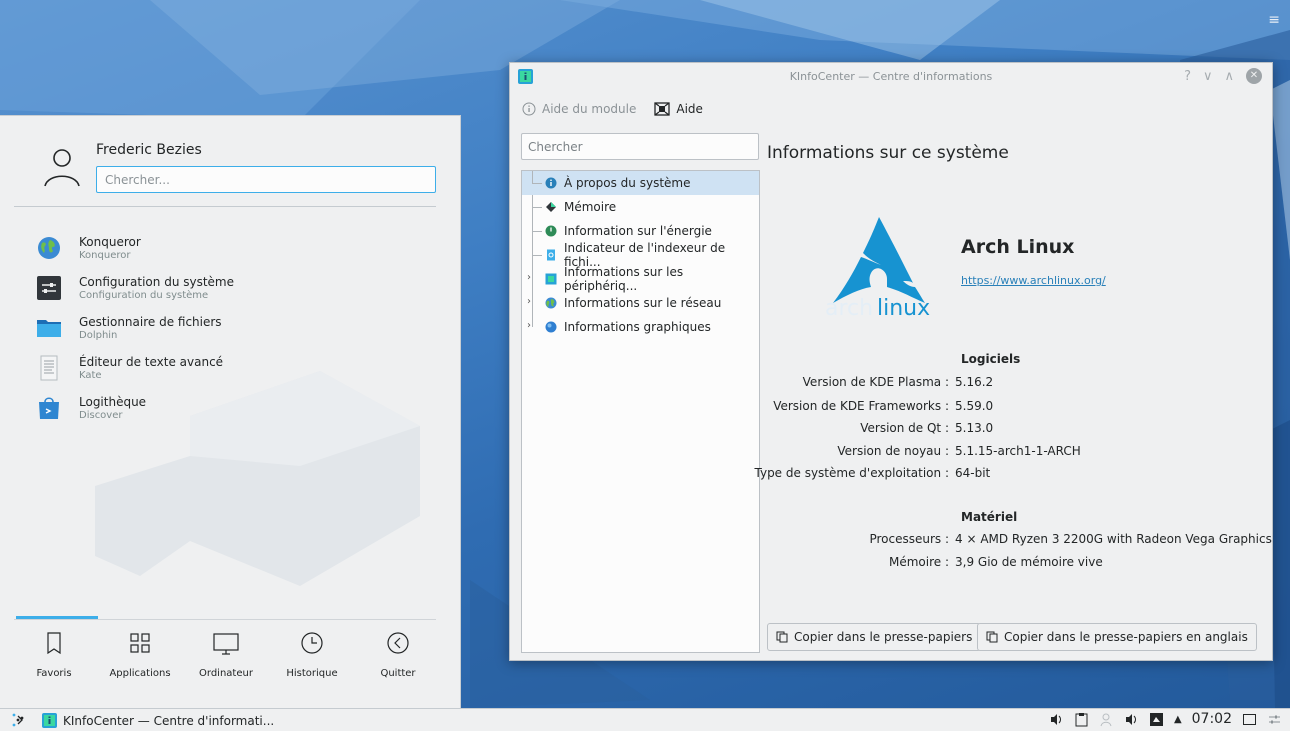 This screenshot has height=731, width=1290. What do you see at coordinates (398, 643) in the screenshot?
I see `chevron-left-icon` at bounding box center [398, 643].